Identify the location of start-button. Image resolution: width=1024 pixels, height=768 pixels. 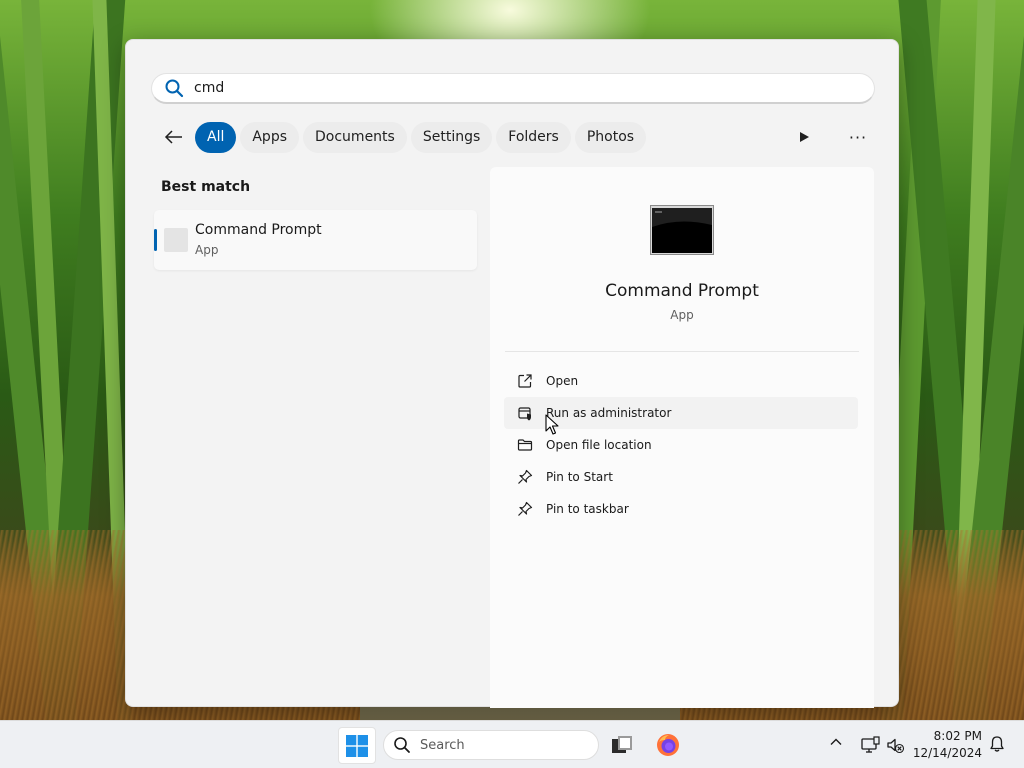
(357, 745).